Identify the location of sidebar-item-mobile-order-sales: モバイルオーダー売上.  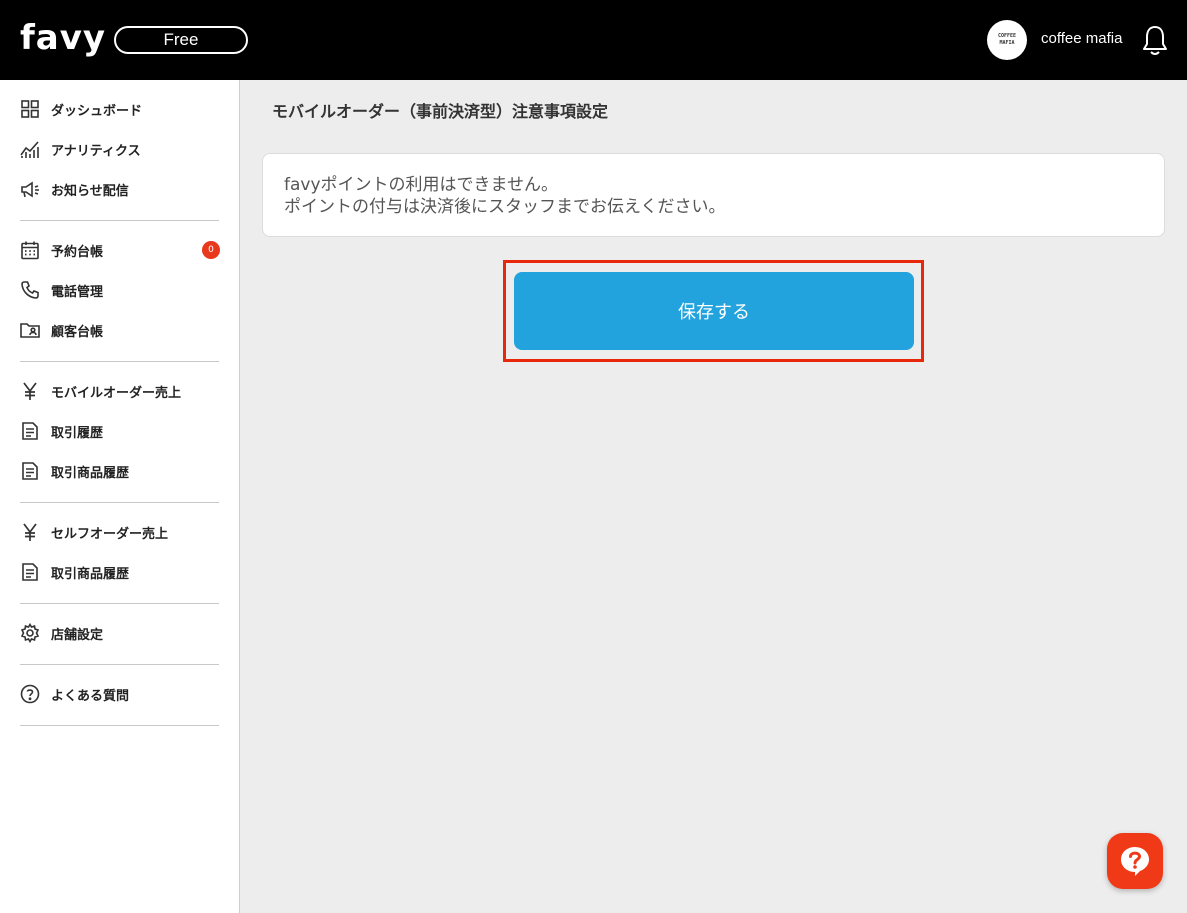
(121, 391).